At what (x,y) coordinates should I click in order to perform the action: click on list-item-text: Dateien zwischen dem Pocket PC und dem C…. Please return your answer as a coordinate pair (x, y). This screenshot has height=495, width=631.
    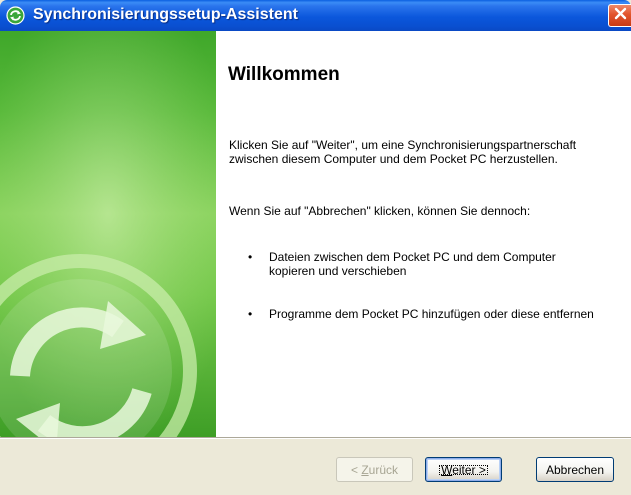
    Looking at the image, I should click on (412, 264).